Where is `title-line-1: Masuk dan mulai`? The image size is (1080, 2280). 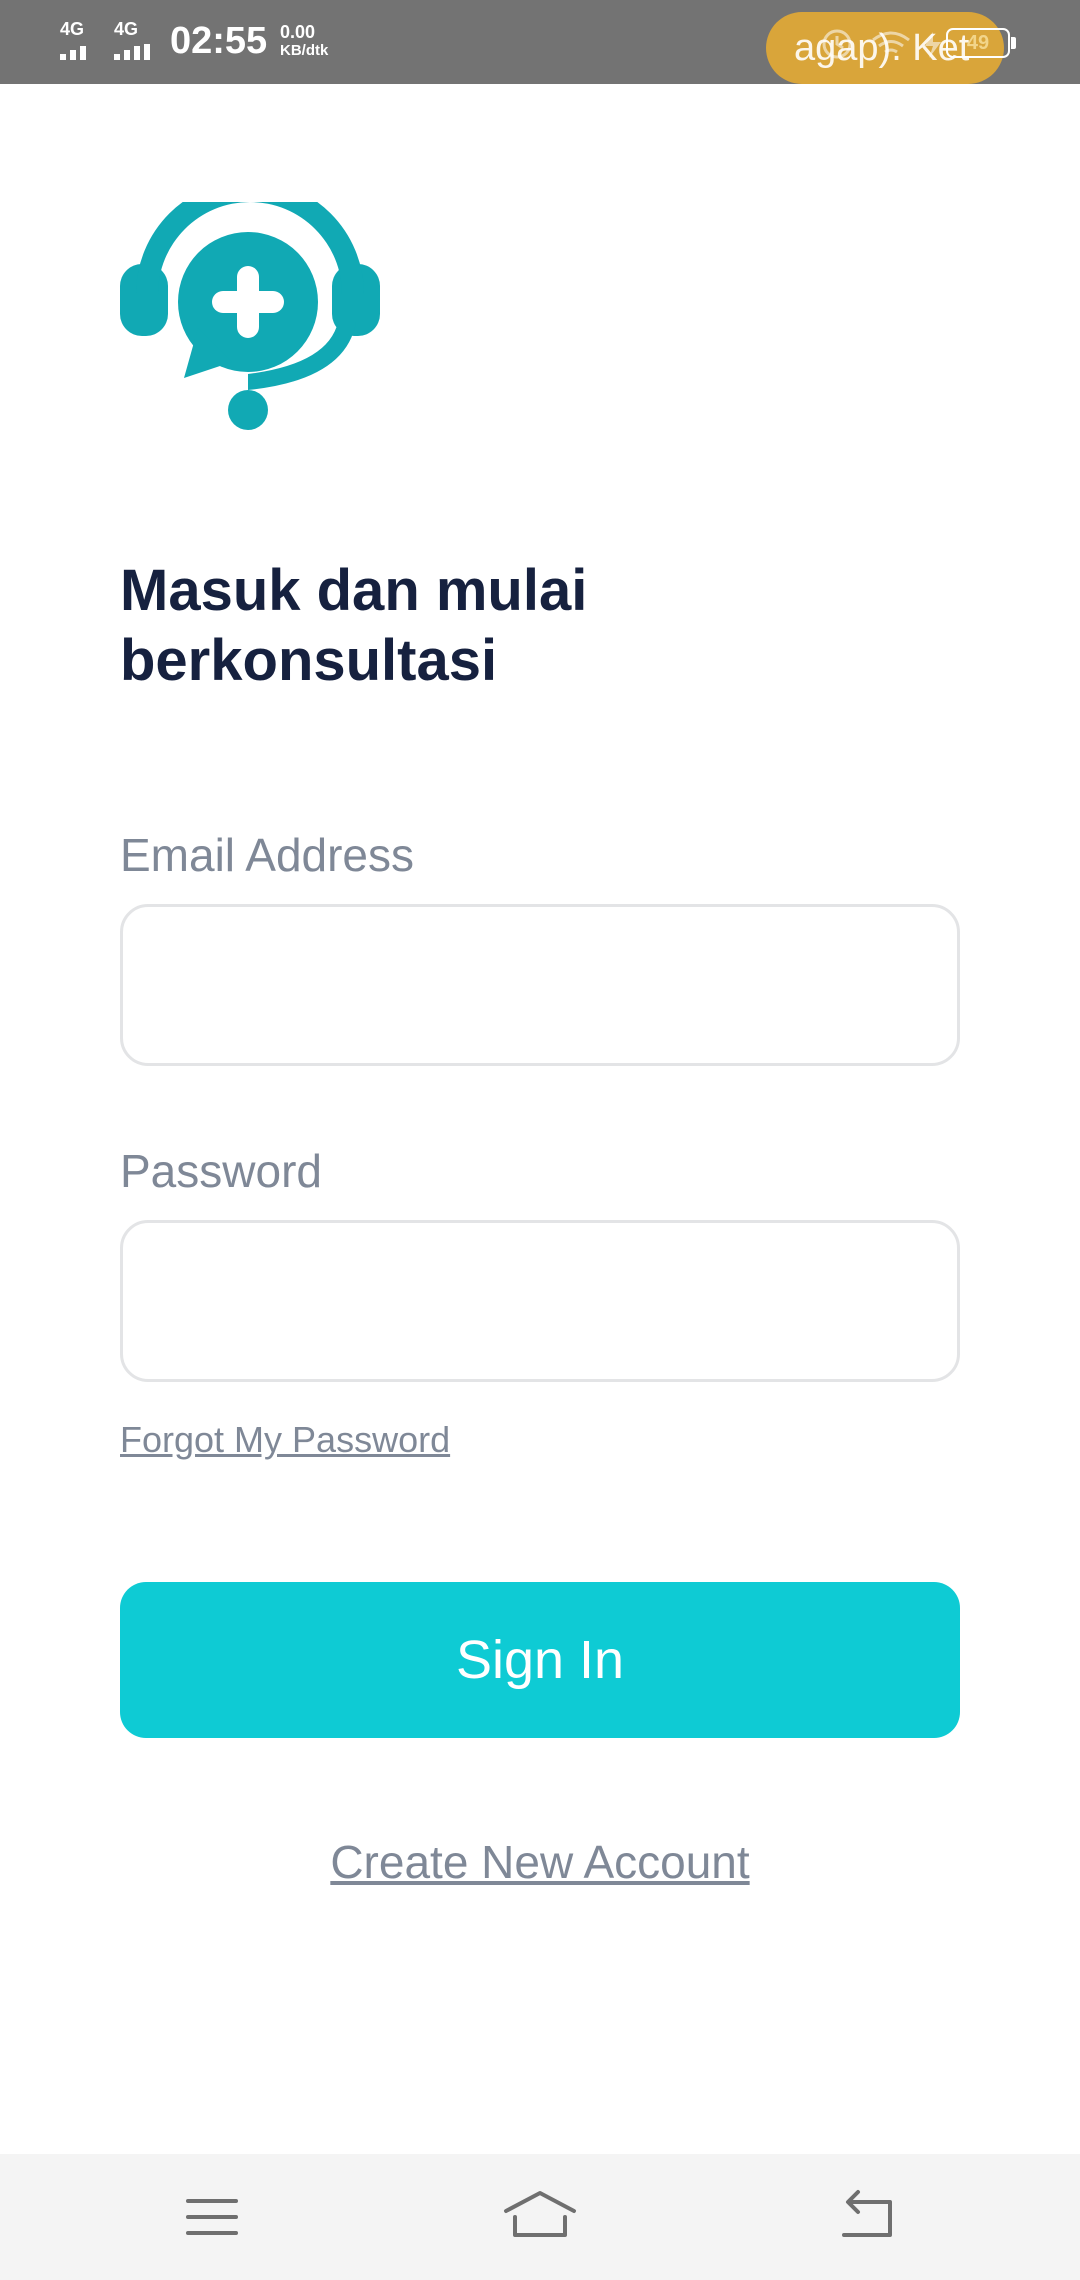
title-line-1: Masuk dan mulai is located at coordinates (354, 590).